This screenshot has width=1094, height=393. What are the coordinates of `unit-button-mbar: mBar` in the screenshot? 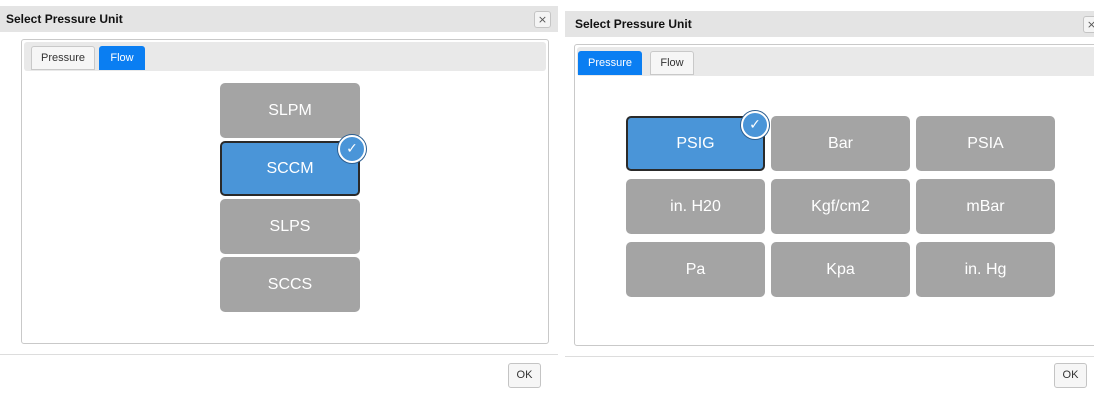 It's located at (985, 206).